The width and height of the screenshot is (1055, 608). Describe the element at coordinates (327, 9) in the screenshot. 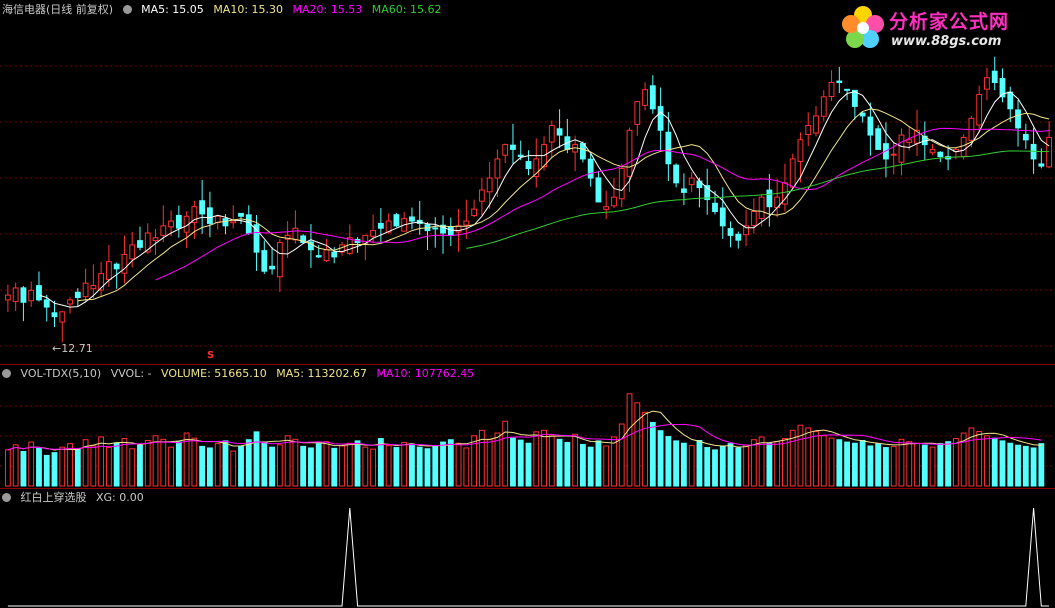

I see `ma20-label: MA20: 15.53` at that location.